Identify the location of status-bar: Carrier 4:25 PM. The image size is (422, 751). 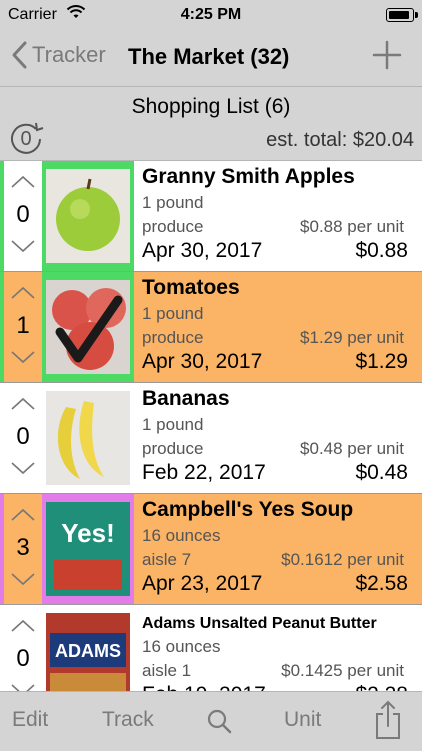
(211, 15).